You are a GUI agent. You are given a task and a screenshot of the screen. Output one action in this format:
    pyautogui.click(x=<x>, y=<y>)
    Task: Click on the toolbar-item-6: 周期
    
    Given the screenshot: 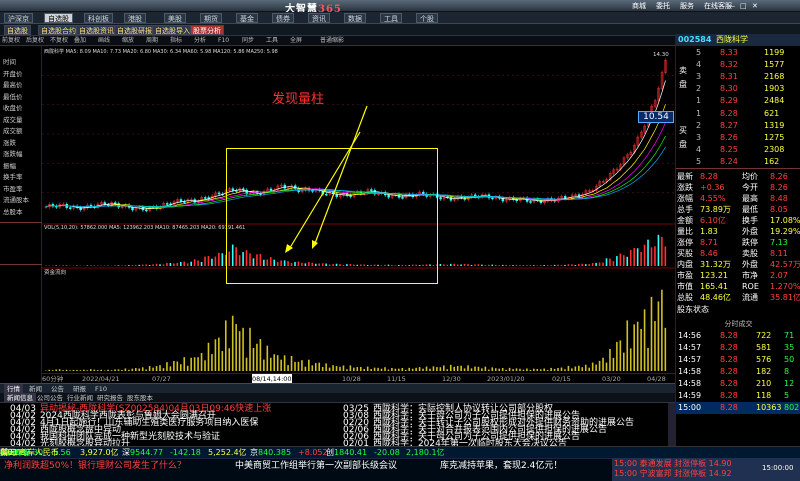 What is the action you would take?
    pyautogui.click(x=152, y=41)
    